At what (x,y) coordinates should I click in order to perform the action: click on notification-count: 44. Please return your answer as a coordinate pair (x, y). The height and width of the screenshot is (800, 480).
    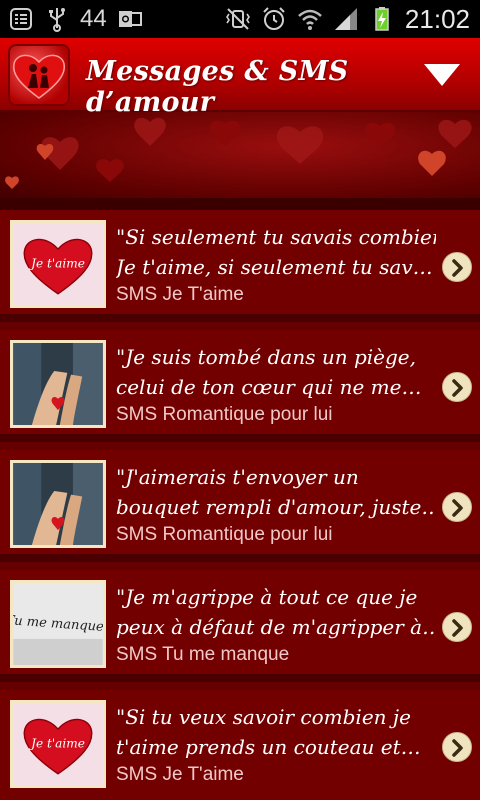
    Looking at the image, I should click on (93, 18).